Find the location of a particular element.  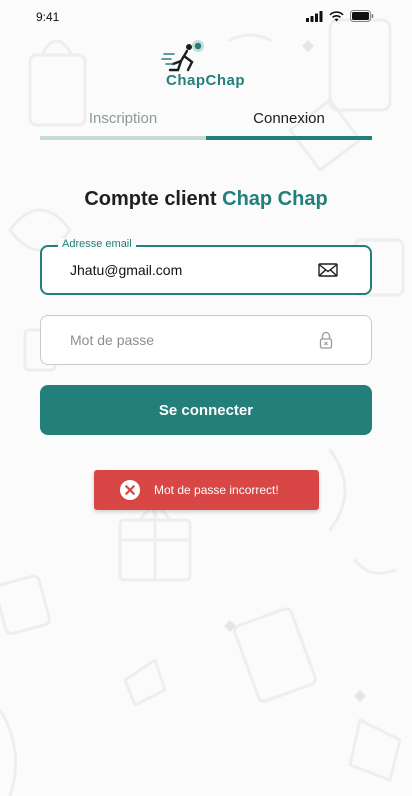

error-toast-message: Mot de passe incorrect! is located at coordinates (216, 490).